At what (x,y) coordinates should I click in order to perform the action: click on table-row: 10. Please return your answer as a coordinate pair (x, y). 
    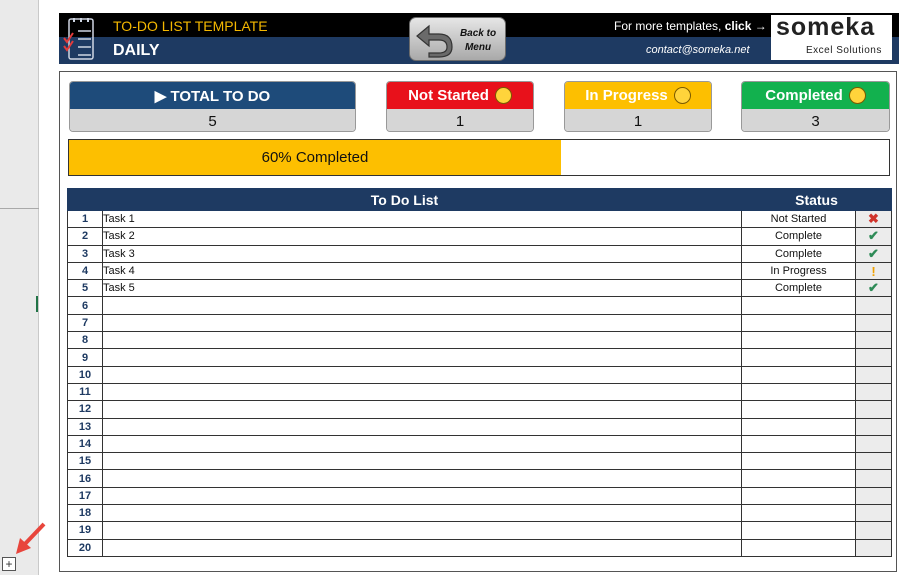
    Looking at the image, I should click on (480, 374).